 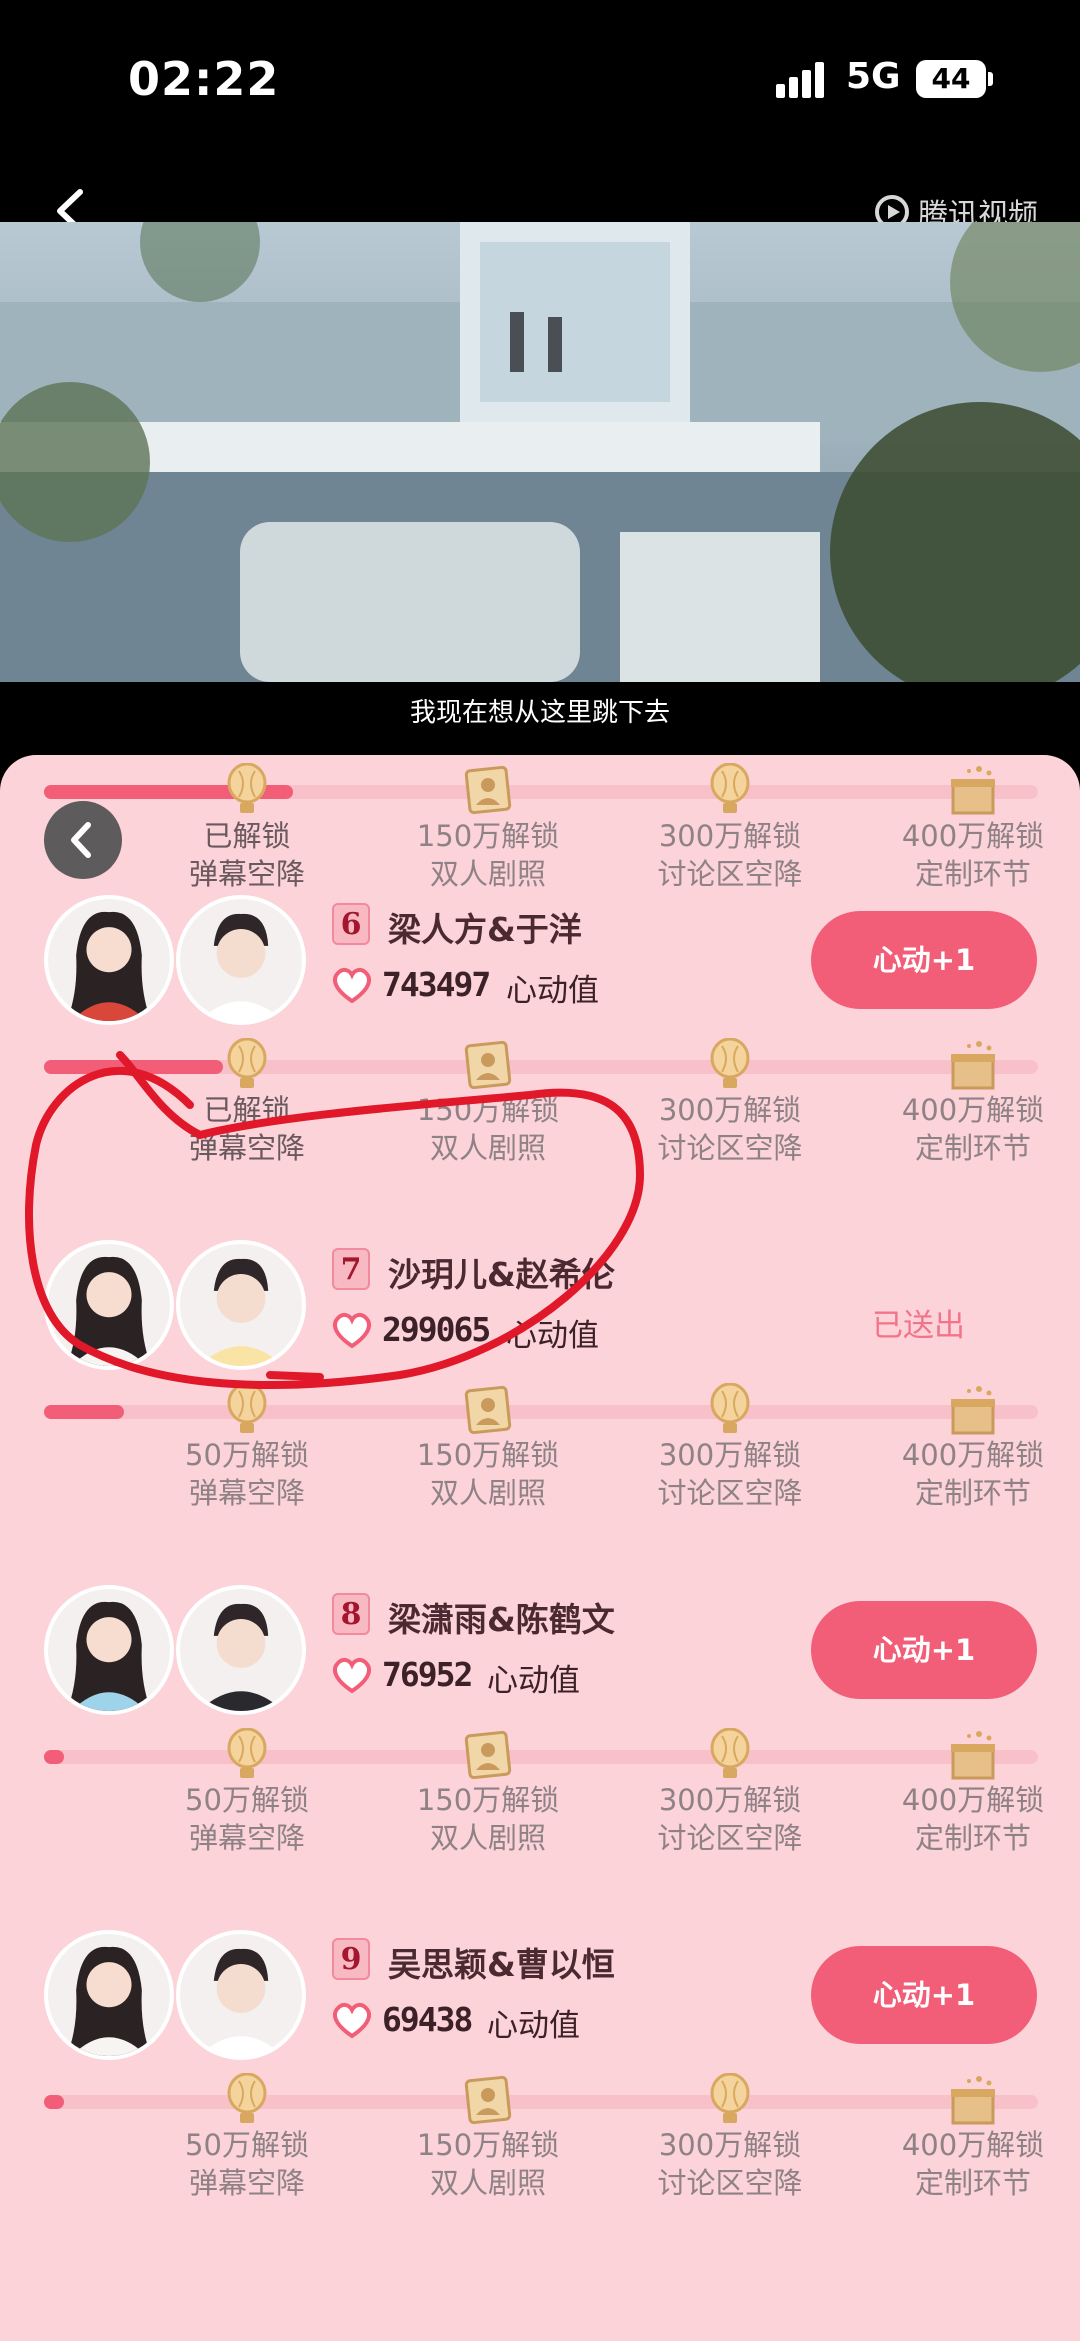 I want to click on heart-score: 743497, so click(x=436, y=984).